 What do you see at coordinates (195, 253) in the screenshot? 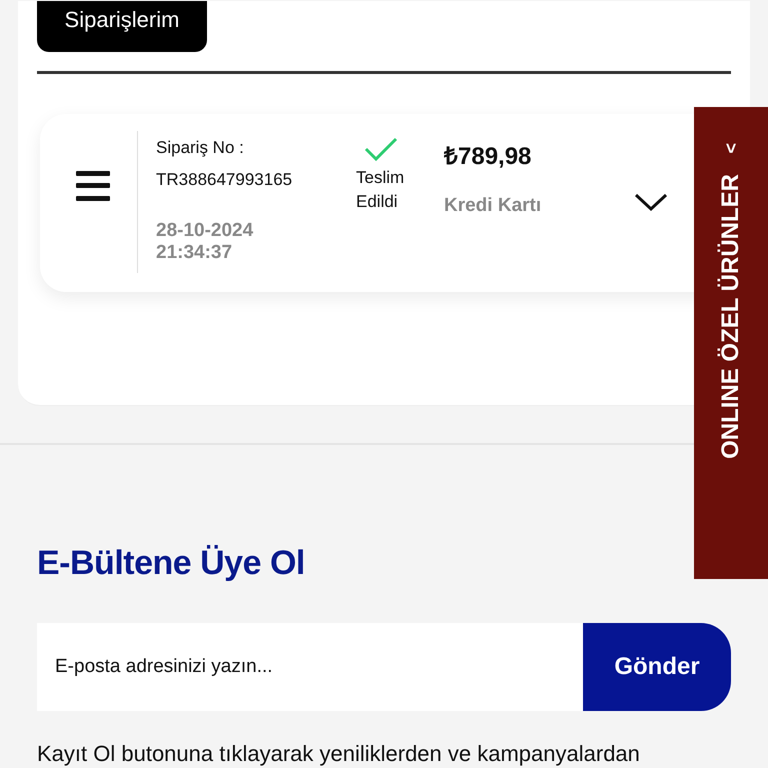
I see `order-time: 21:34:37` at bounding box center [195, 253].